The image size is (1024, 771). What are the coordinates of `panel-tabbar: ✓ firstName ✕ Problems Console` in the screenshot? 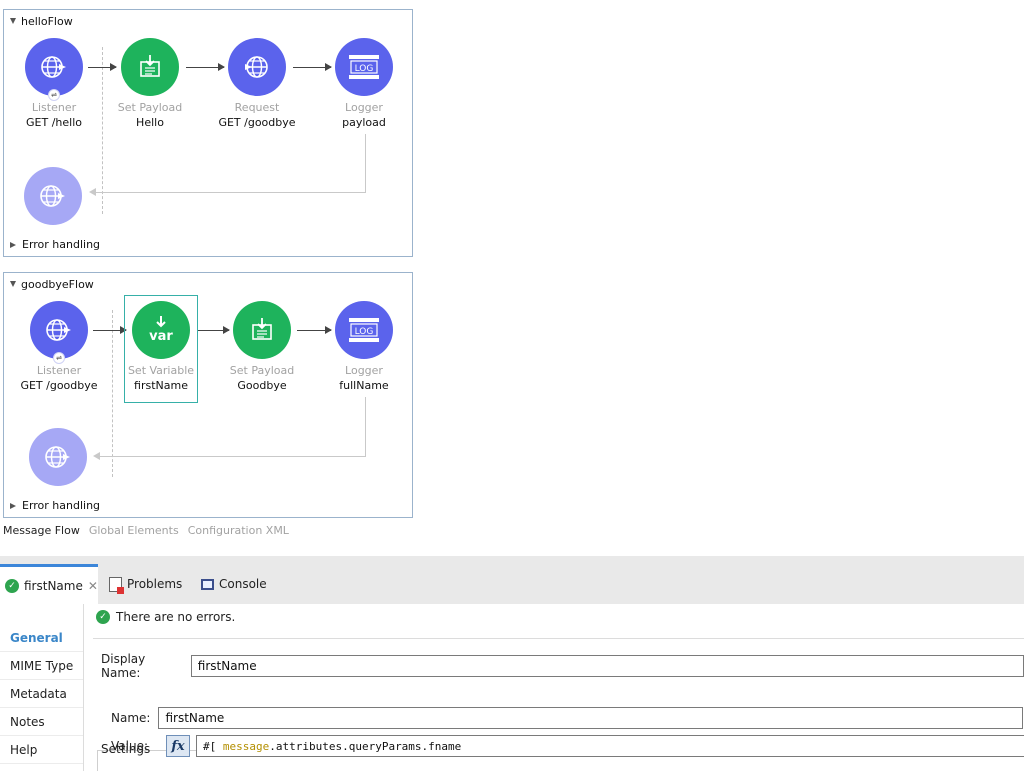 It's located at (512, 580).